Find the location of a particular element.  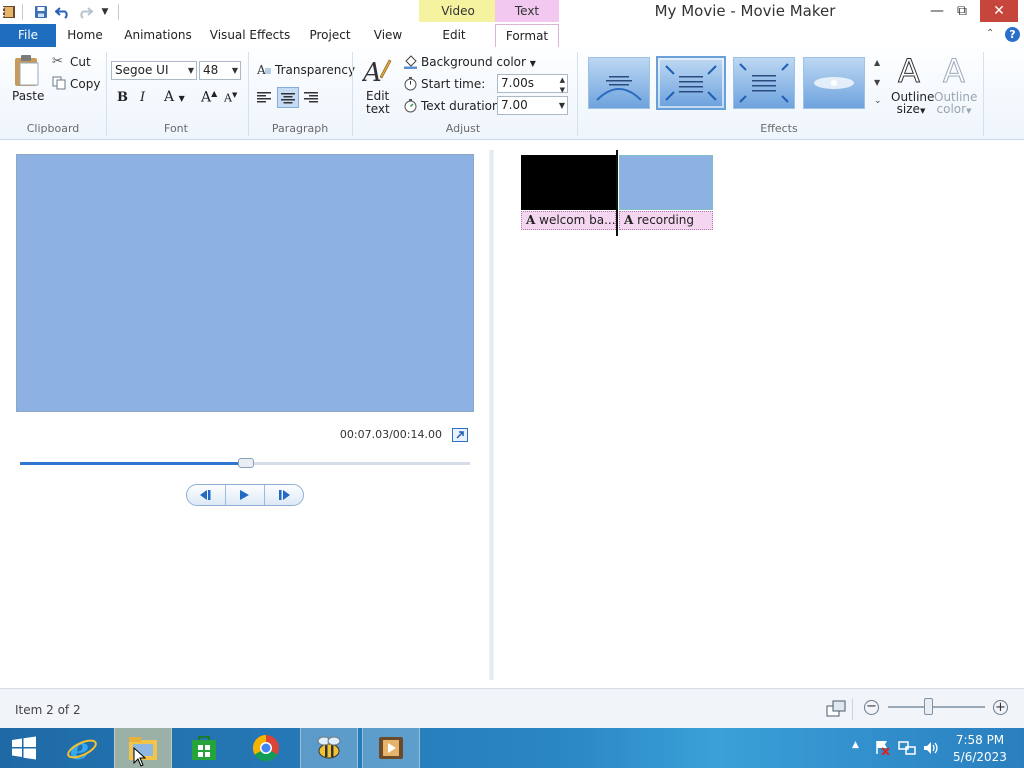

tab-visual-effects: Visual Effects is located at coordinates (250, 35).